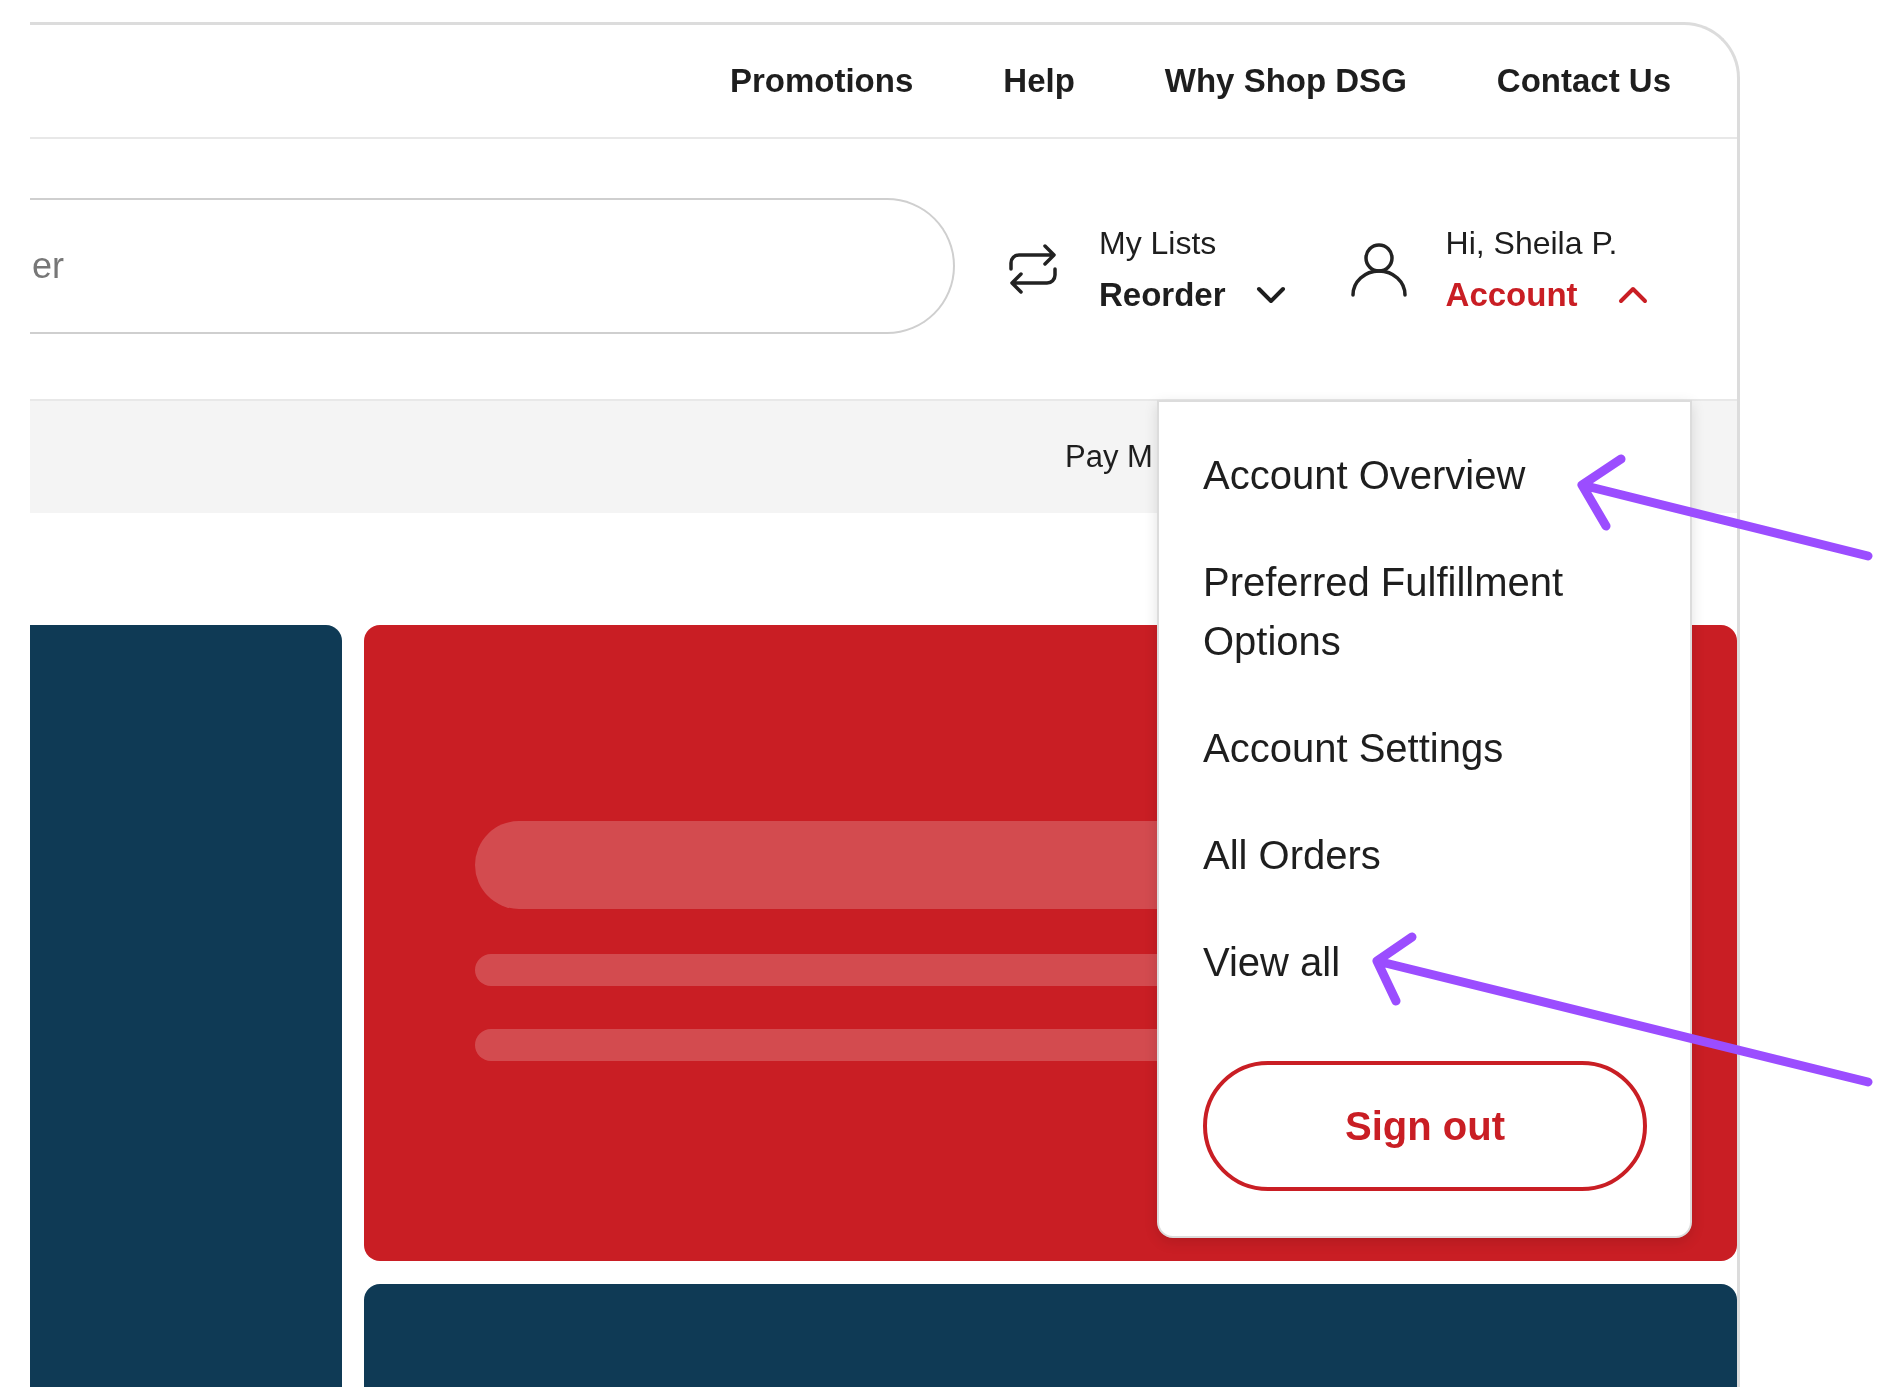 The height and width of the screenshot is (1387, 1896). I want to click on my-lists-label: My Lists, so click(1158, 243).